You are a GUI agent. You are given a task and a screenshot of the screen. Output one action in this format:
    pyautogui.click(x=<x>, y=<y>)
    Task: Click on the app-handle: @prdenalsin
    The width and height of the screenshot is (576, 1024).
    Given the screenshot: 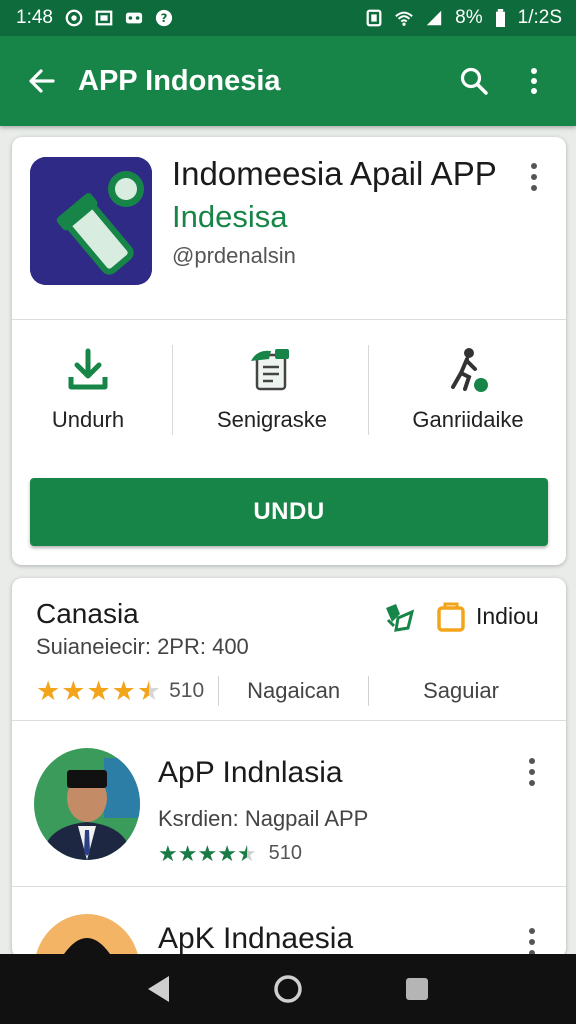 What is the action you would take?
    pyautogui.click(x=234, y=255)
    